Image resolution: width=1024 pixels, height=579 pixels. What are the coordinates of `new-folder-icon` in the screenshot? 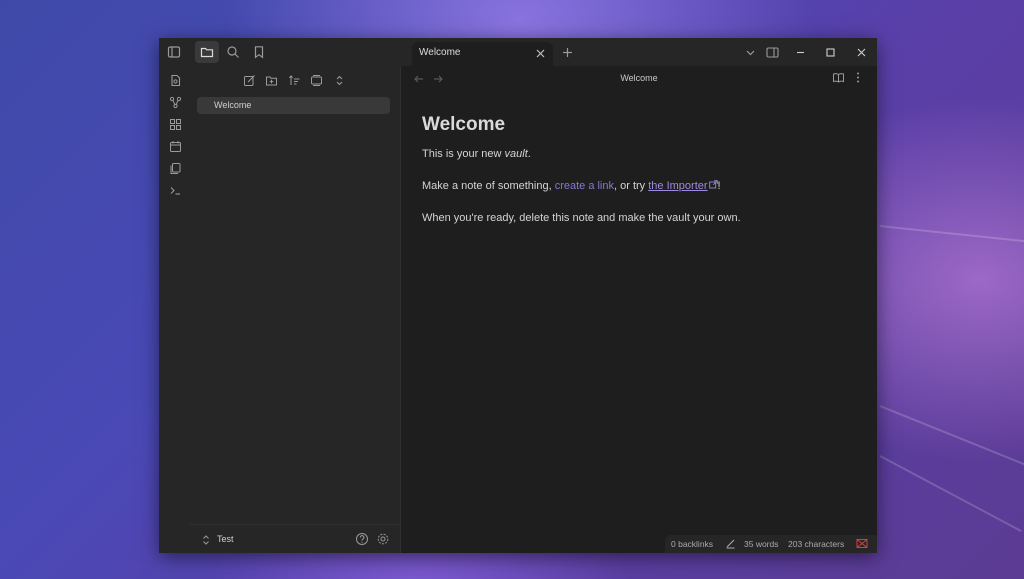 It's located at (271, 80).